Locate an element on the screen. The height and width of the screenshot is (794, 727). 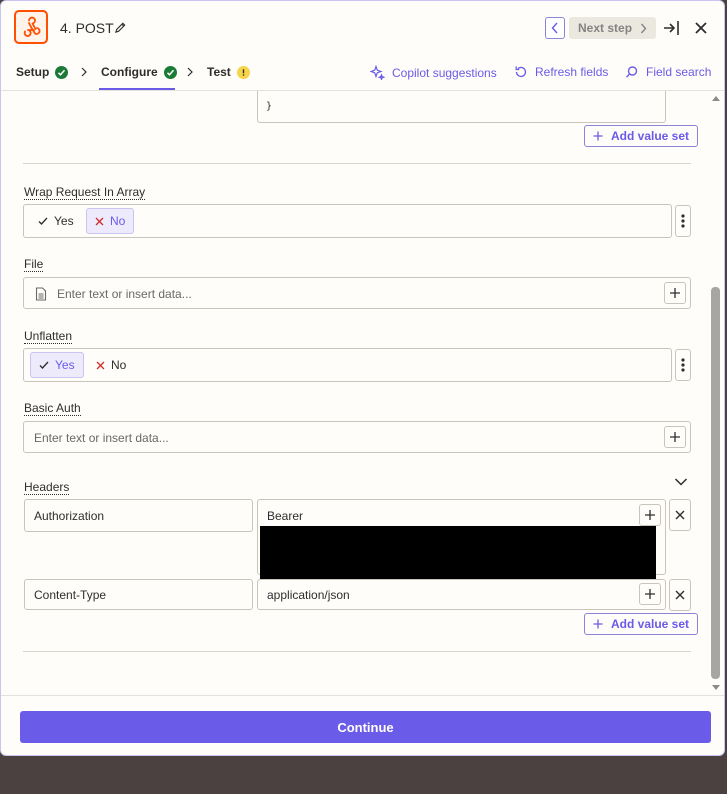
unflatten-yes-option: Yes is located at coordinates (57, 365).